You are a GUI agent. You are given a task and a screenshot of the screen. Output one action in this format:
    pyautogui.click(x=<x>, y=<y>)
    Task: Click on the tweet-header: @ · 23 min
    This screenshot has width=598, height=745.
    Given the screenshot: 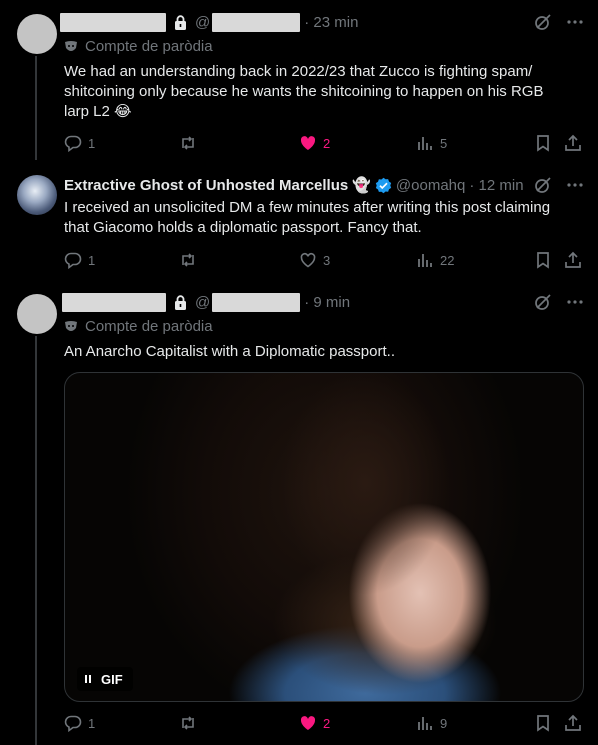 What is the action you would take?
    pyautogui.click(x=322, y=22)
    